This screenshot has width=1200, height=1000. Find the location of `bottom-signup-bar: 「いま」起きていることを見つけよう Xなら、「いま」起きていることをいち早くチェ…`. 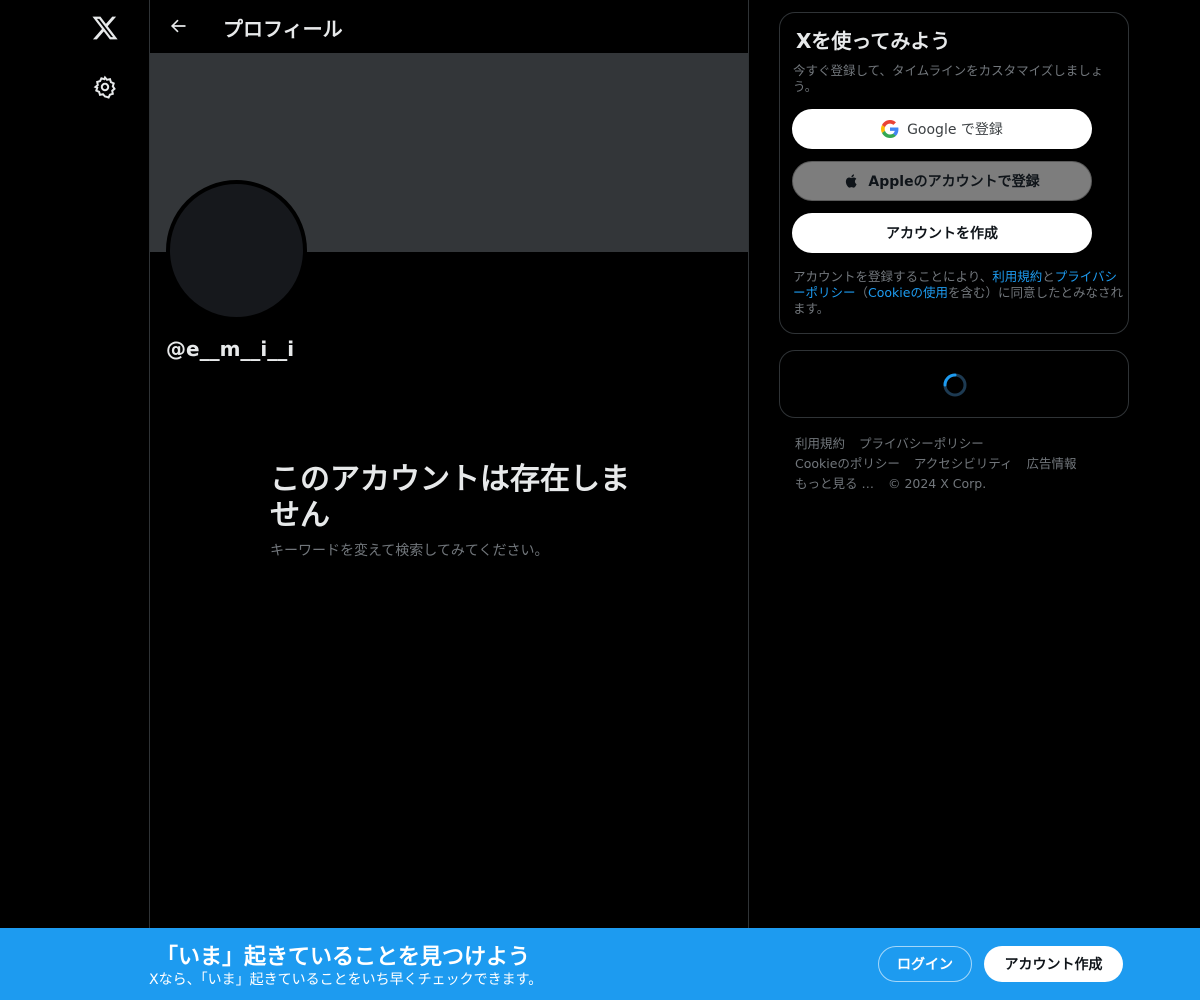

bottom-signup-bar: 「いま」起きていることを見つけよう Xなら、「いま」起きていることをいち早くチェ… is located at coordinates (600, 964).